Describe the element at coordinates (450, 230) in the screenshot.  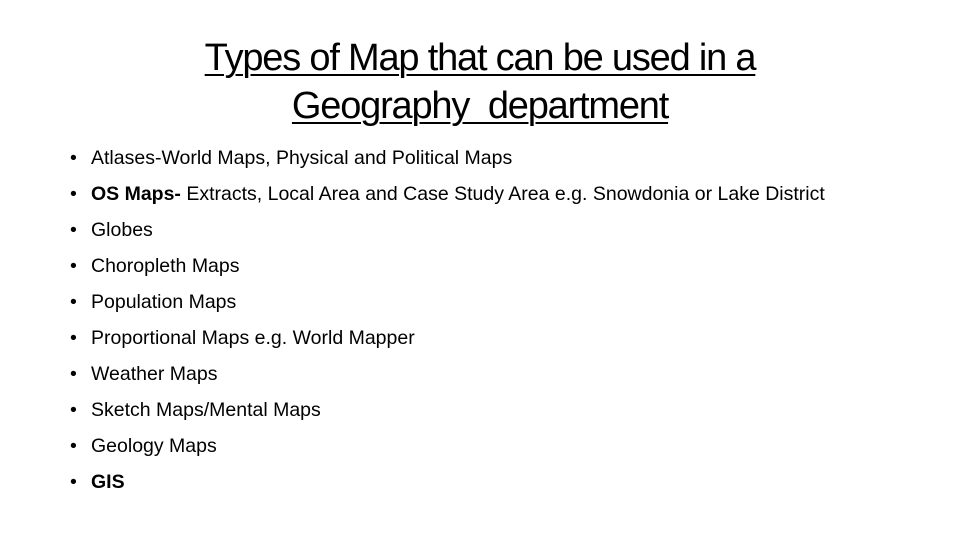
I see `list-item: • Globes` at that location.